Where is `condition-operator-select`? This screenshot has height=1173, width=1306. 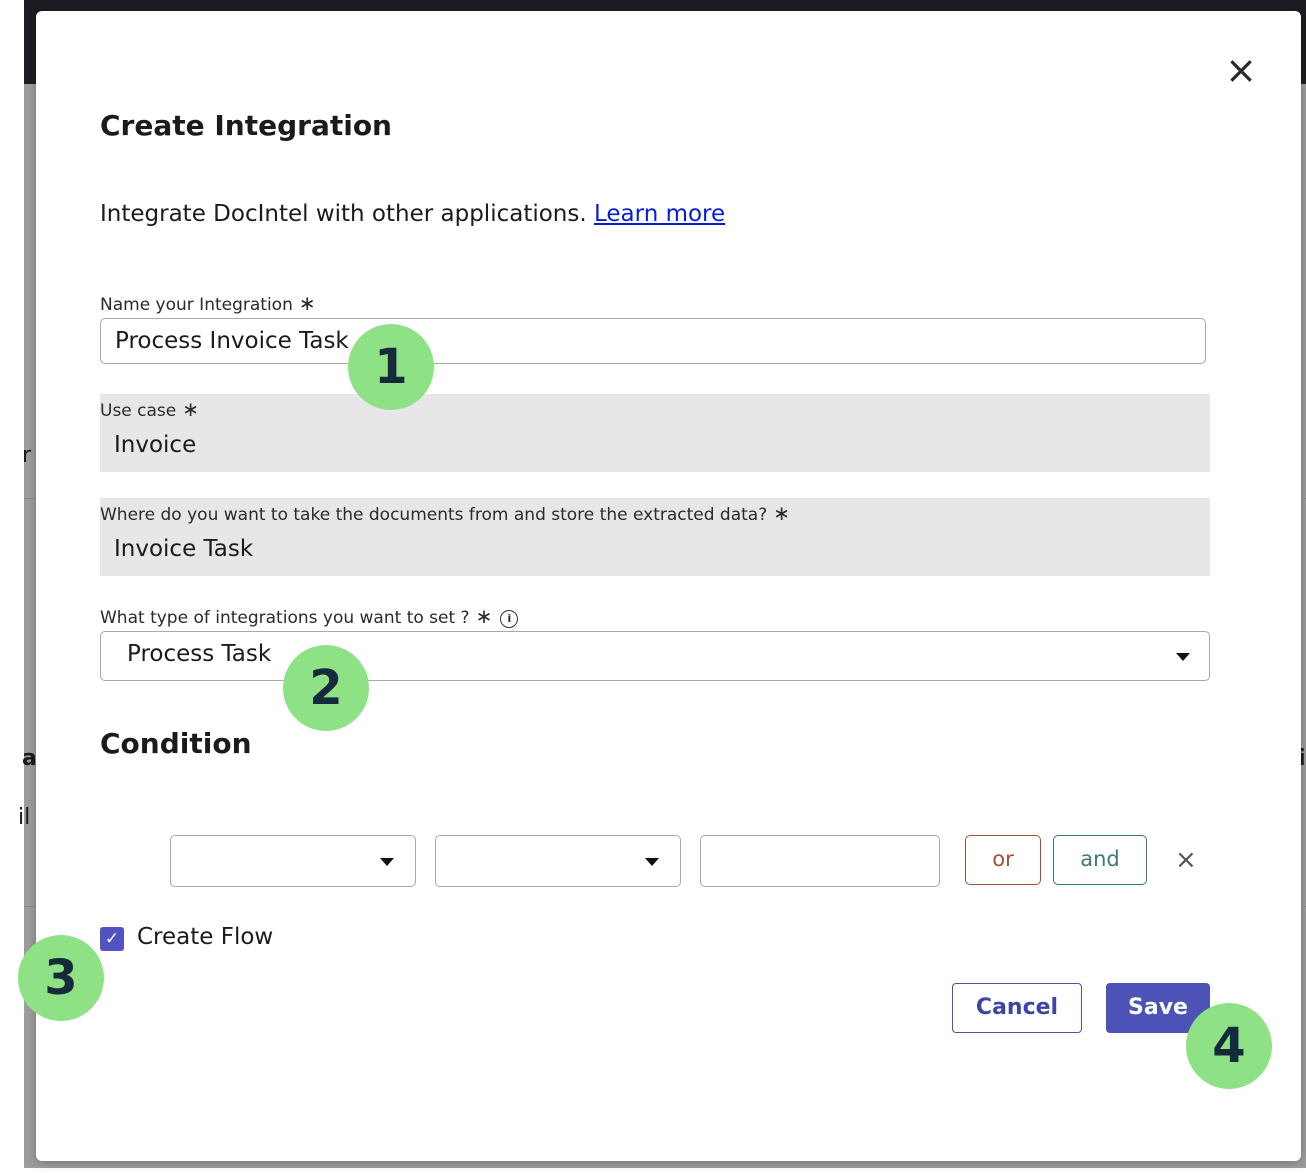
condition-operator-select is located at coordinates (558, 861).